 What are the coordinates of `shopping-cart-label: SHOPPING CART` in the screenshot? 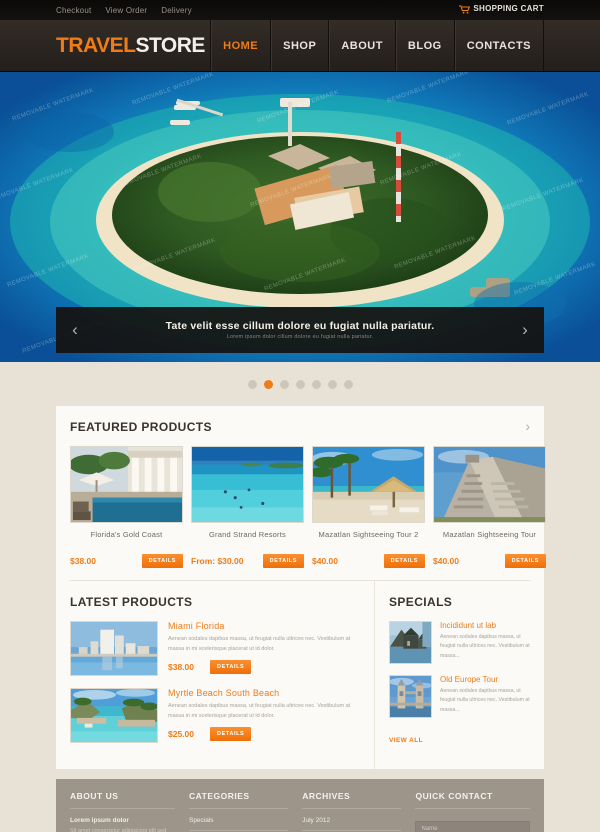 It's located at (508, 8).